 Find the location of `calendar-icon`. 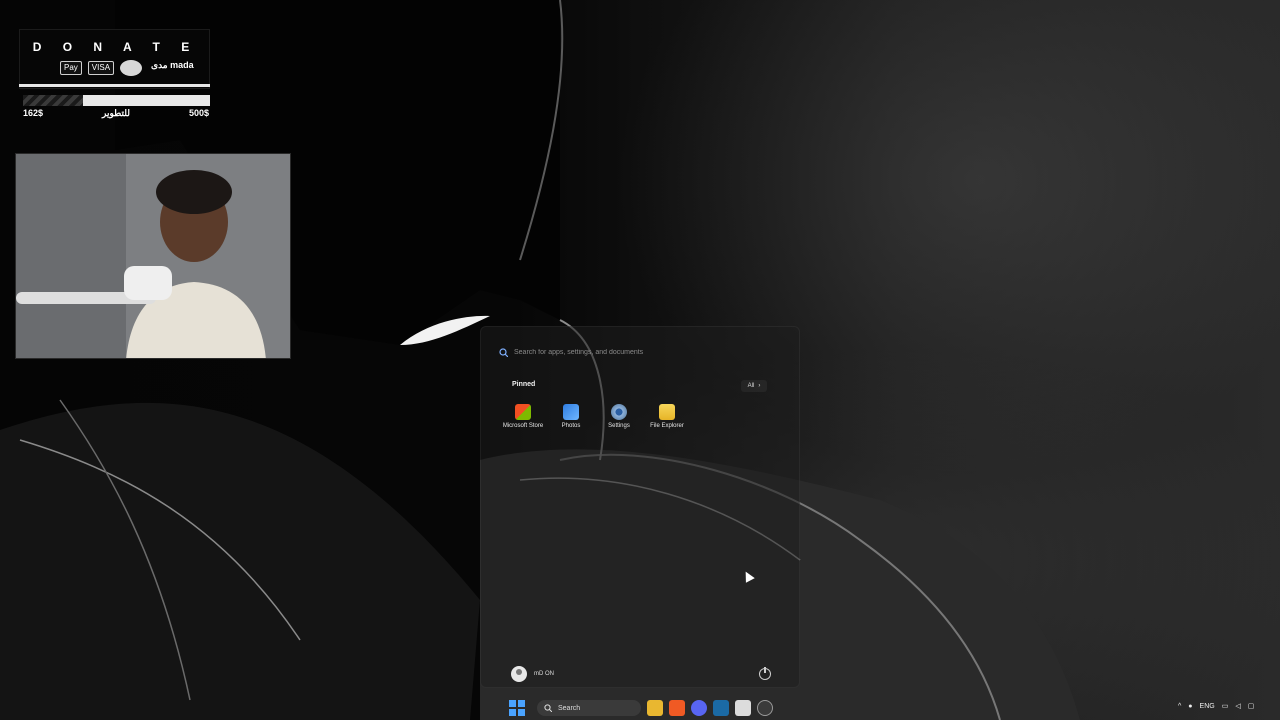

calendar-icon is located at coordinates (743, 708).